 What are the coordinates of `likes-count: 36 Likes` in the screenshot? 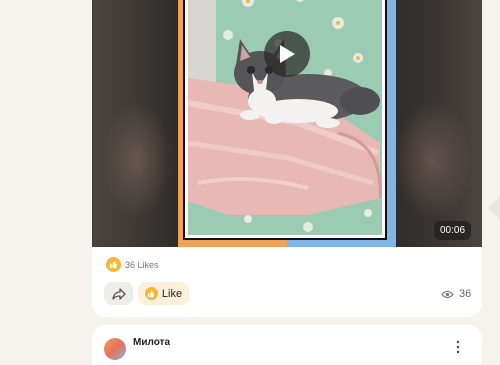 It's located at (142, 264).